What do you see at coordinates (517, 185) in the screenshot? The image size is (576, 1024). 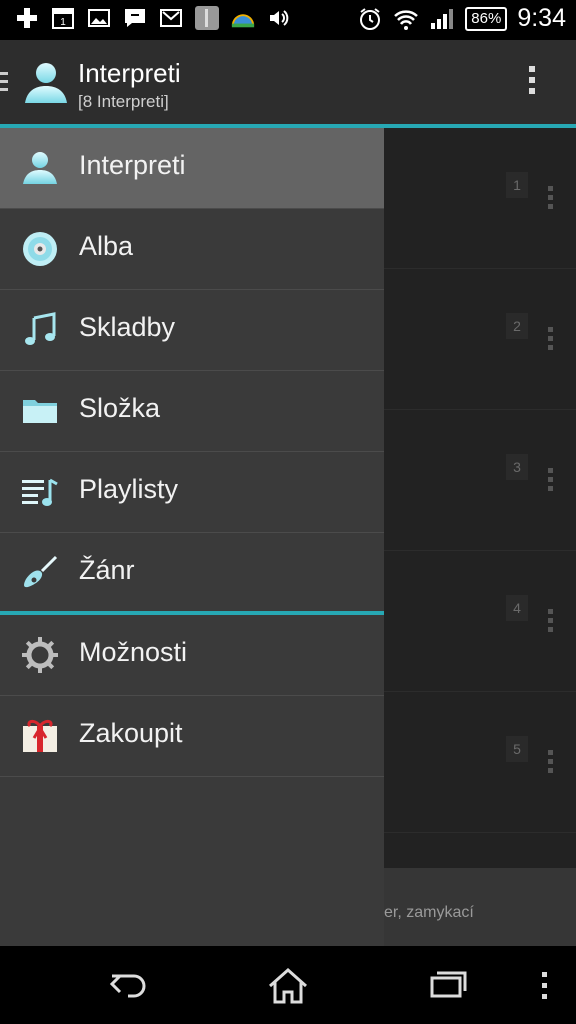 I see `track-badge: 1` at bounding box center [517, 185].